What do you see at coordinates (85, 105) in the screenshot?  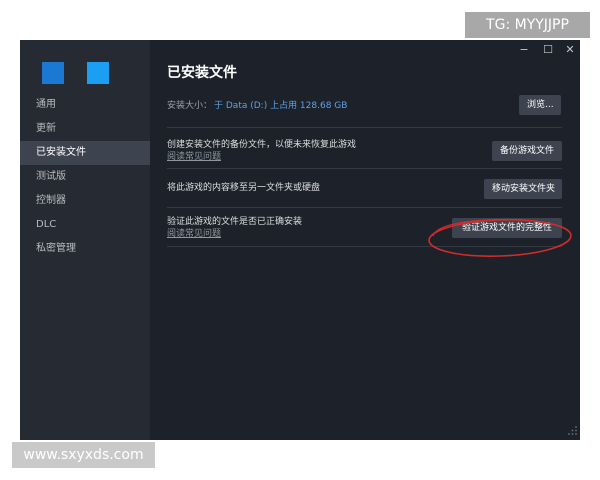 I see `sidebar-item-general: 通用` at bounding box center [85, 105].